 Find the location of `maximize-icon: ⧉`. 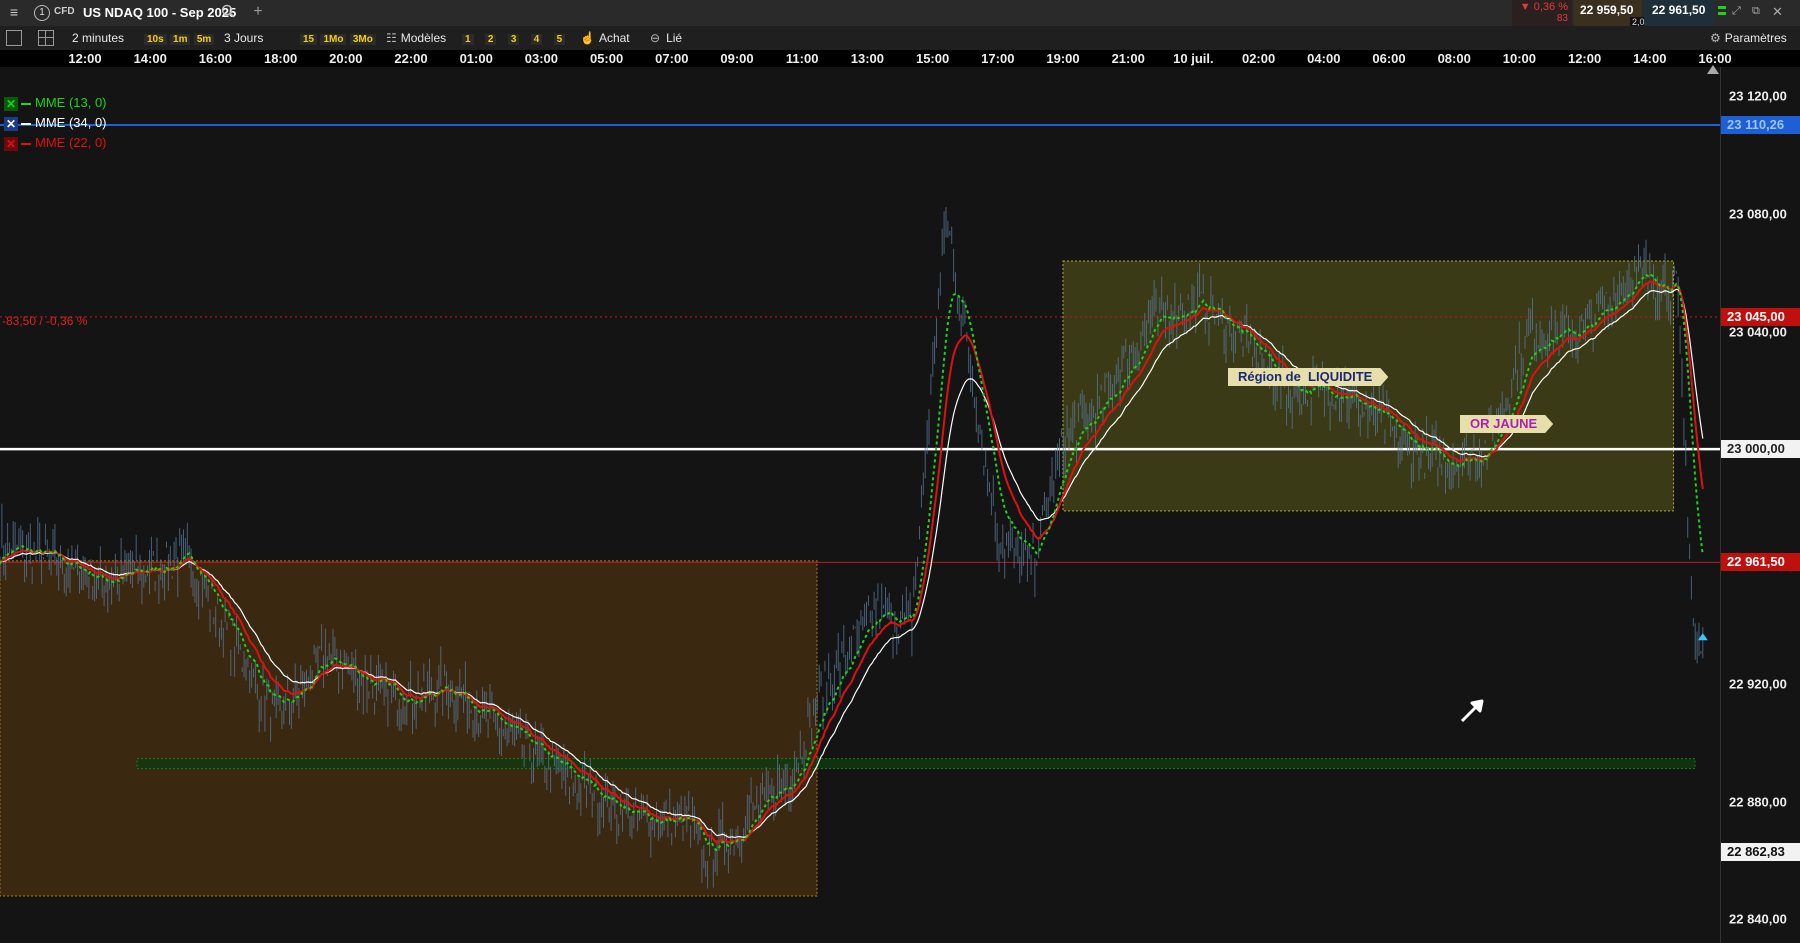

maximize-icon: ⧉ is located at coordinates (1756, 11).